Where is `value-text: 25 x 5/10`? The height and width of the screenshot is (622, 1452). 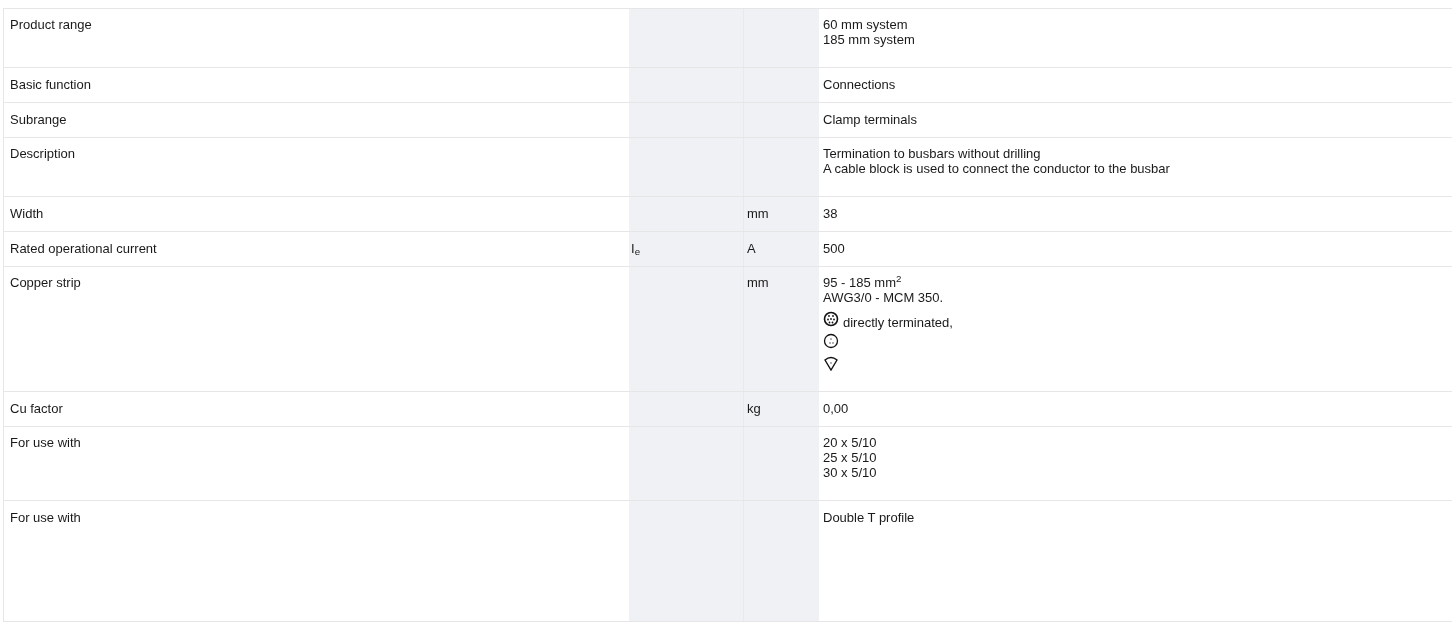
value-text: 25 x 5/10 is located at coordinates (850, 457).